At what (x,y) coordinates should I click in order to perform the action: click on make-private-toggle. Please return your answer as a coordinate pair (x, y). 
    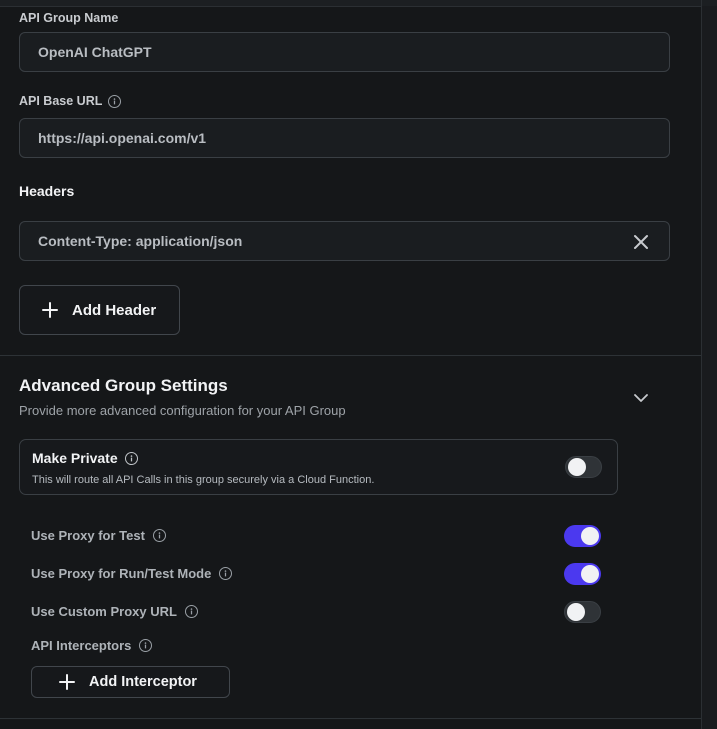
    Looking at the image, I should click on (583, 467).